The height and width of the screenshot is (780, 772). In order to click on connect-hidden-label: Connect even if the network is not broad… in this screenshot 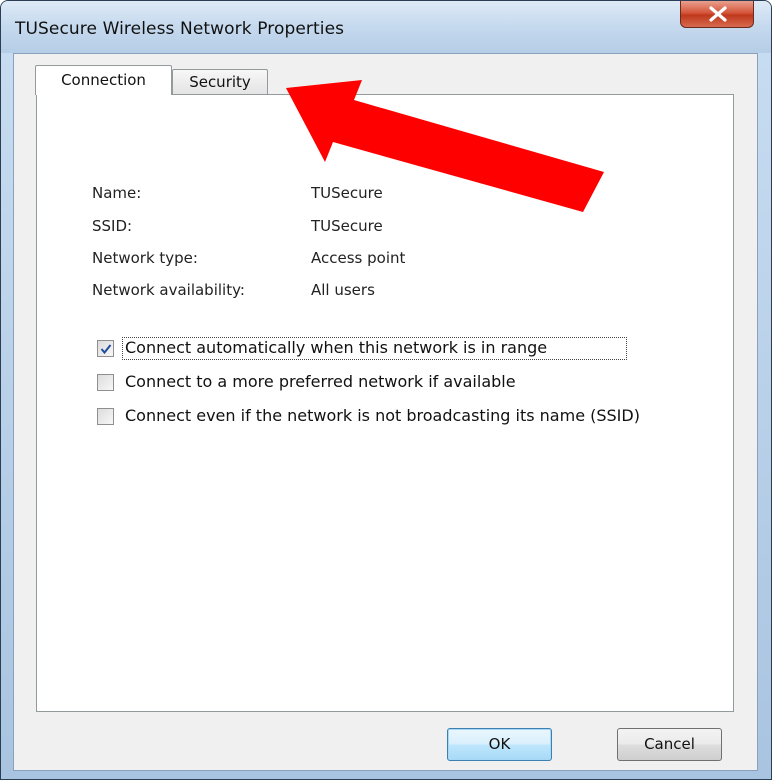, I will do `click(382, 415)`.